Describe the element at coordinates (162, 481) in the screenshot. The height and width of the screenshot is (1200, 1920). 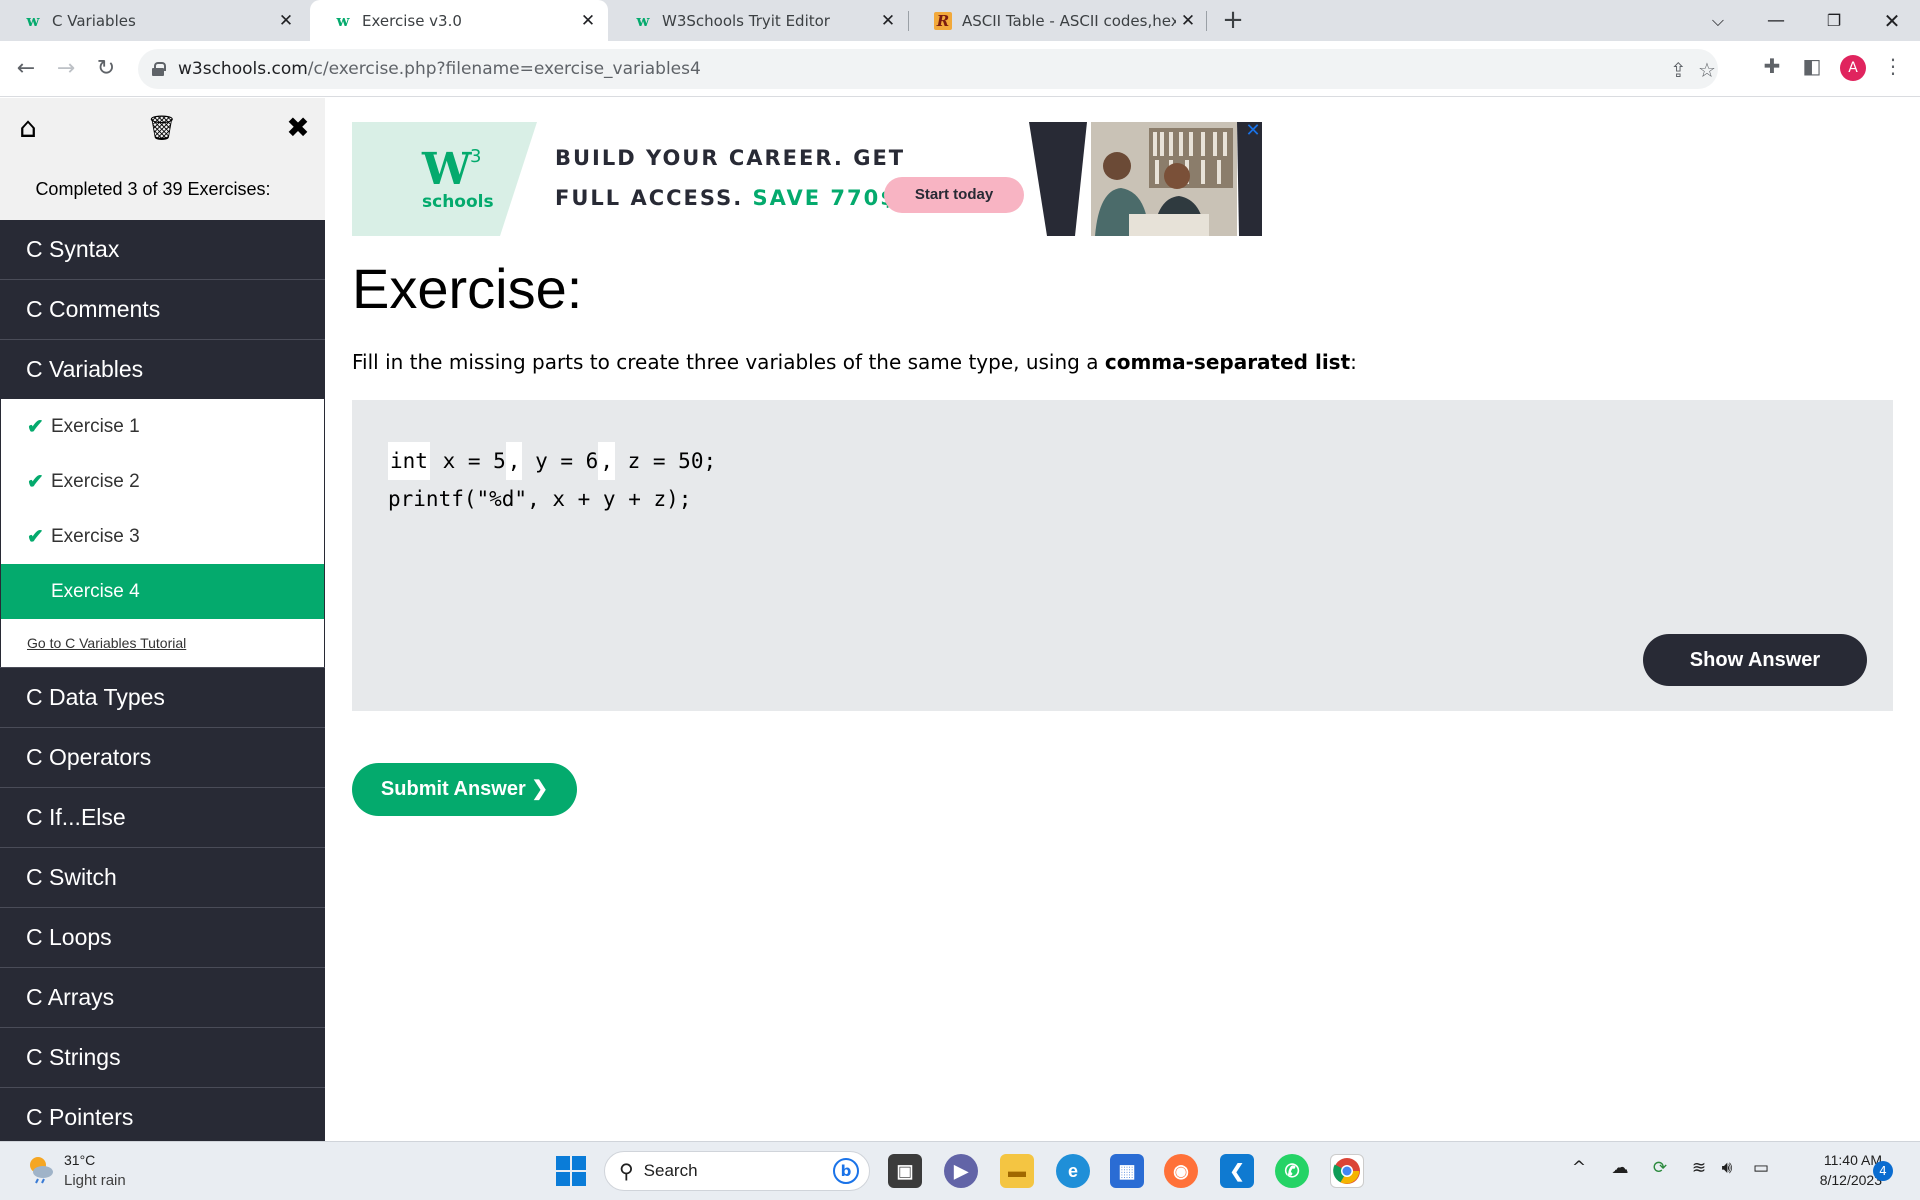
I see `exercise-item-2: ✔ Exercise 2` at that location.